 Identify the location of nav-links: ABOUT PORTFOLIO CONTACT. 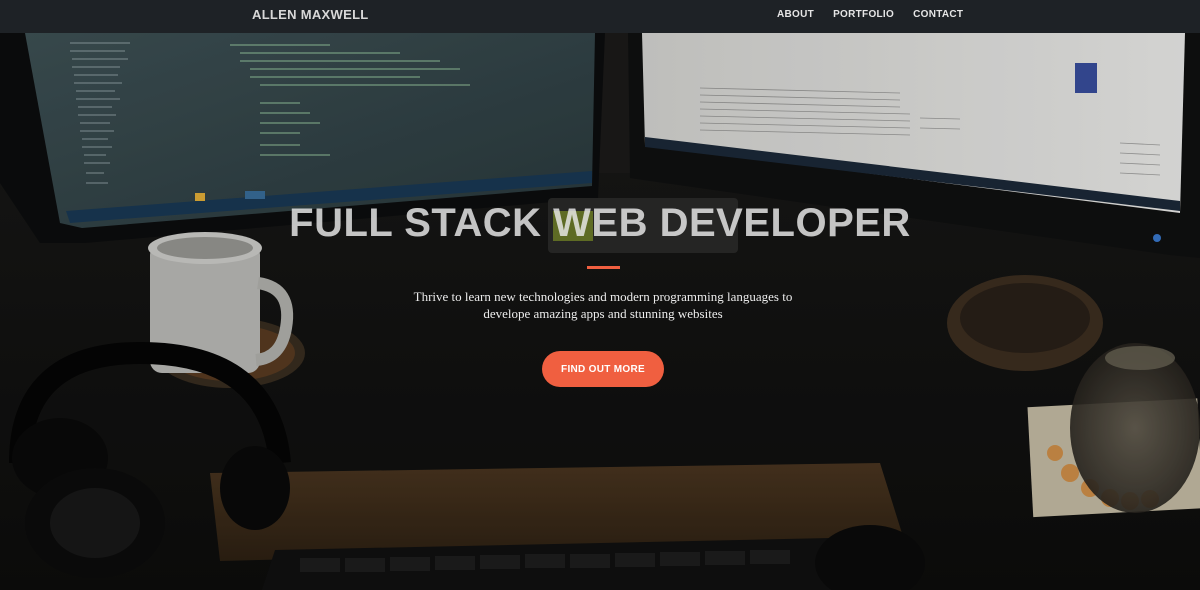
(879, 14).